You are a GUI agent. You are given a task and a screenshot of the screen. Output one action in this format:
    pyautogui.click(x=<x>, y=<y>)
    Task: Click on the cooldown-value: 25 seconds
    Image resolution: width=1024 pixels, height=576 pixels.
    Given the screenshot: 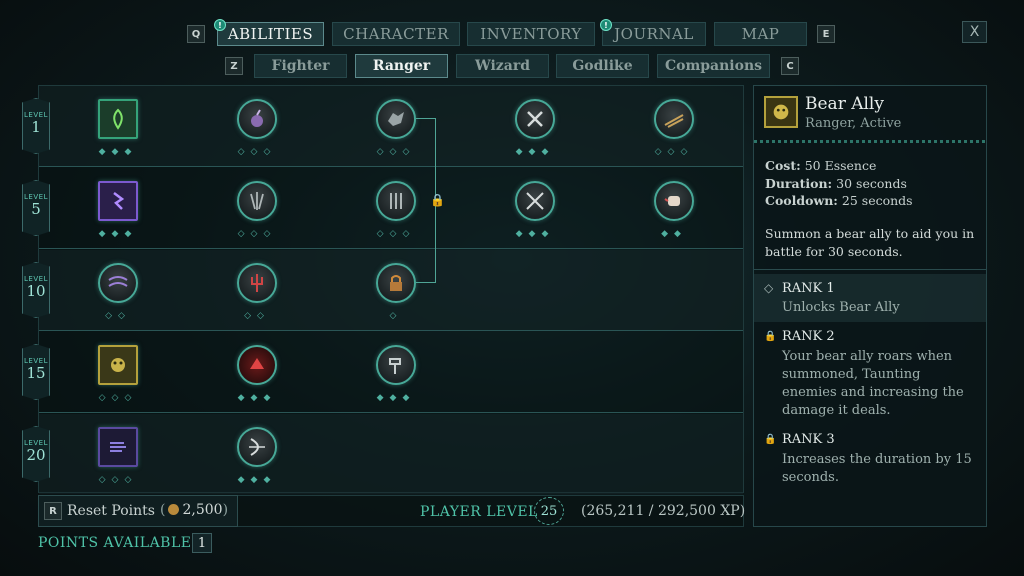 What is the action you would take?
    pyautogui.click(x=877, y=200)
    